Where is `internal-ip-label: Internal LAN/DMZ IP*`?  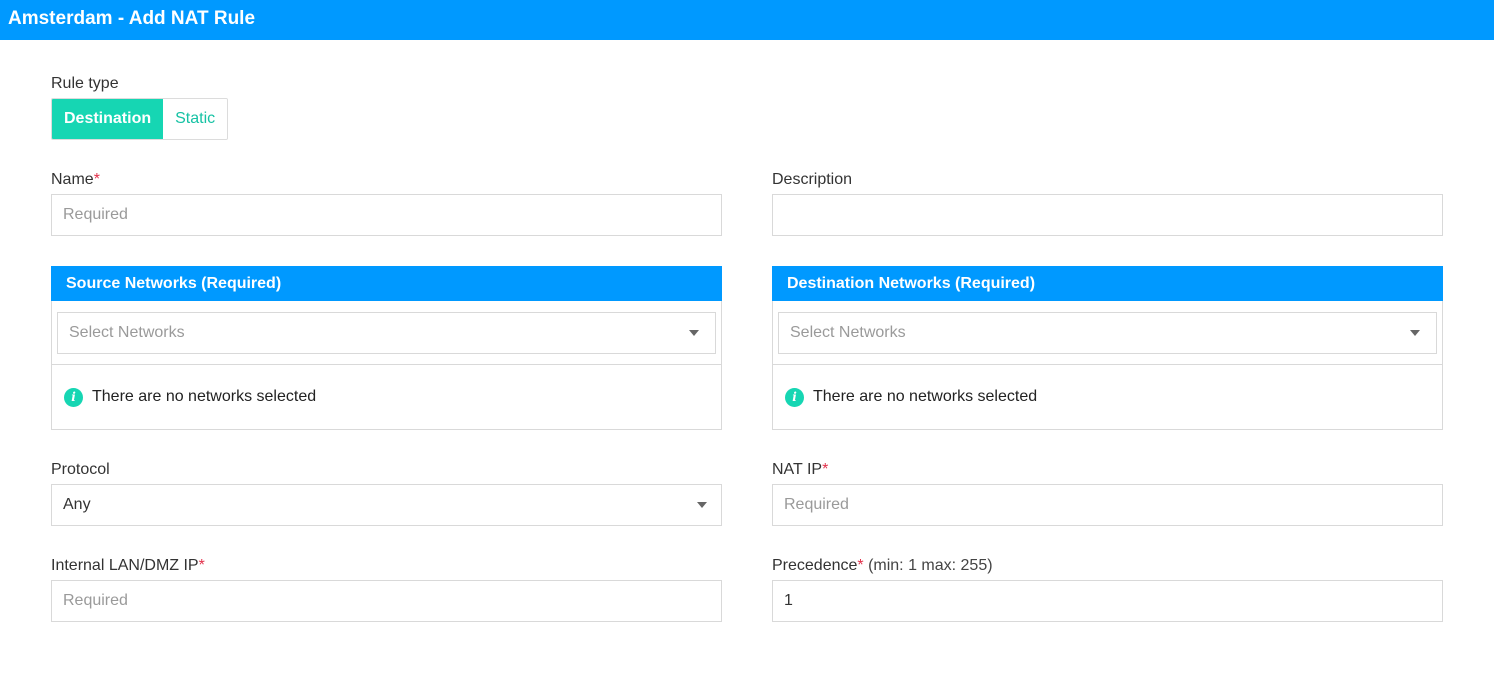
internal-ip-label: Internal LAN/DMZ IP* is located at coordinates (128, 565).